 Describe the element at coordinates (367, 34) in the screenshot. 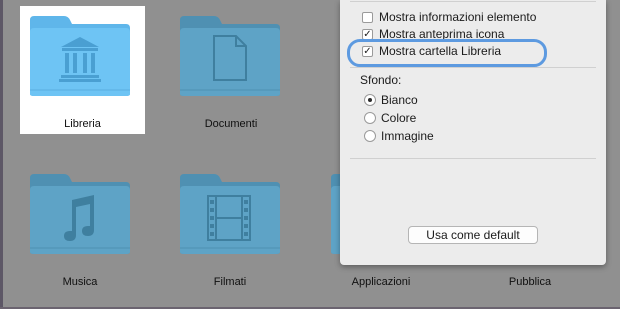

I see `checkbox-box: ✓` at that location.